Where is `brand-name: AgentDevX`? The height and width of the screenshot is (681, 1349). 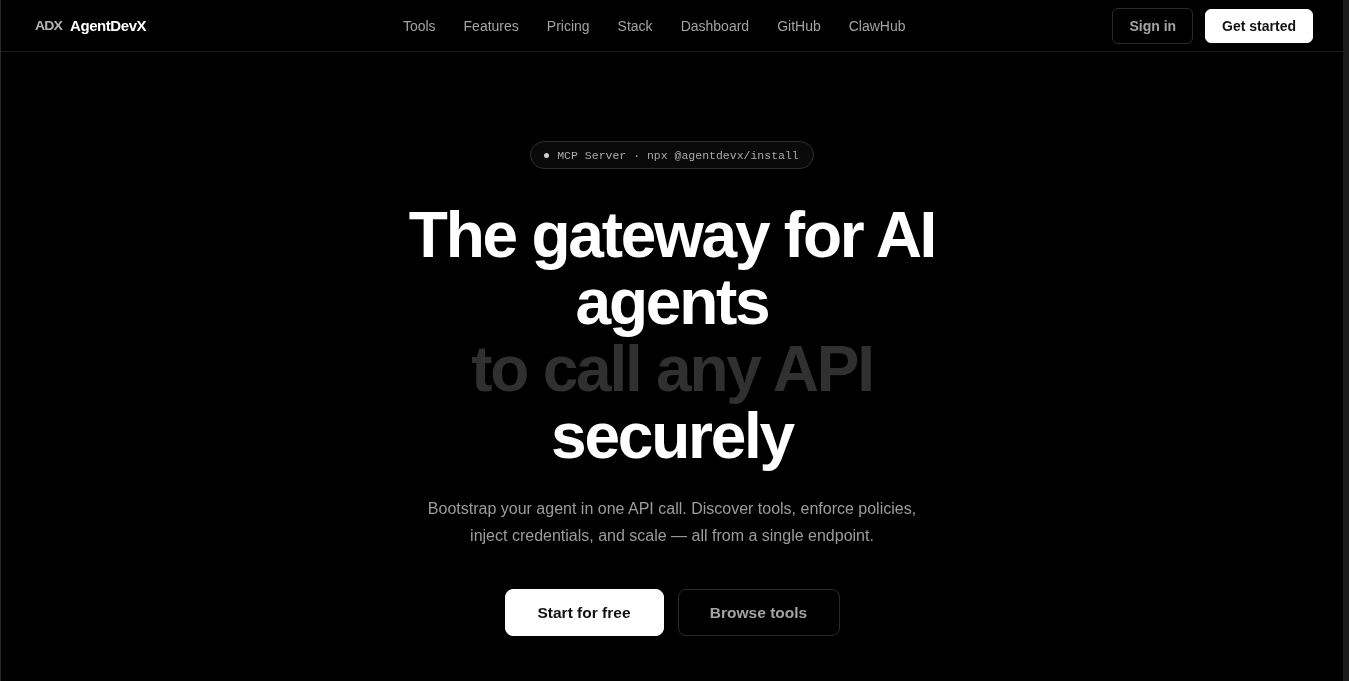
brand-name: AgentDevX is located at coordinates (108, 25).